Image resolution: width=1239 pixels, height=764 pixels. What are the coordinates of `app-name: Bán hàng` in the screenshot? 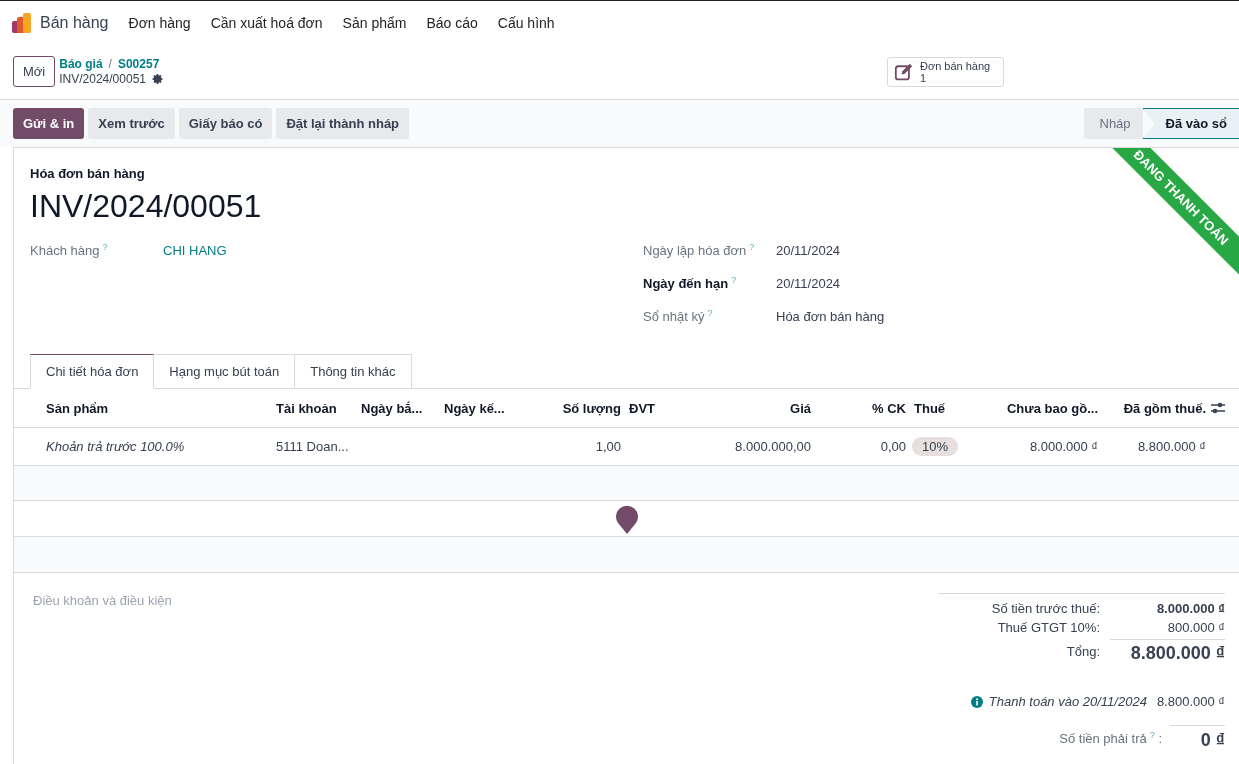 It's located at (74, 22).